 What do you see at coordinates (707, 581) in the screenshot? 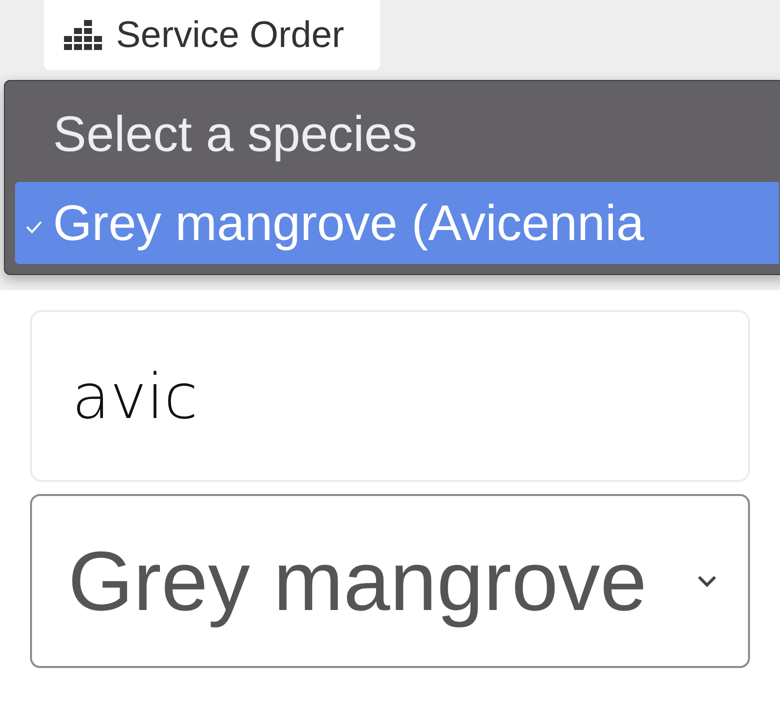
I see `chevron-down-icon` at bounding box center [707, 581].